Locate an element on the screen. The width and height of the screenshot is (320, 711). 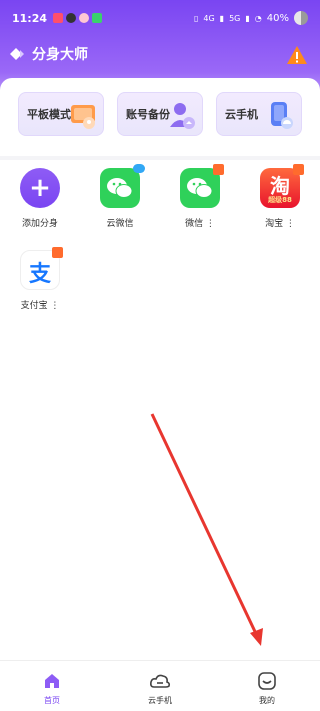
cloud-phone-card: 云手机 is located at coordinates (259, 114).